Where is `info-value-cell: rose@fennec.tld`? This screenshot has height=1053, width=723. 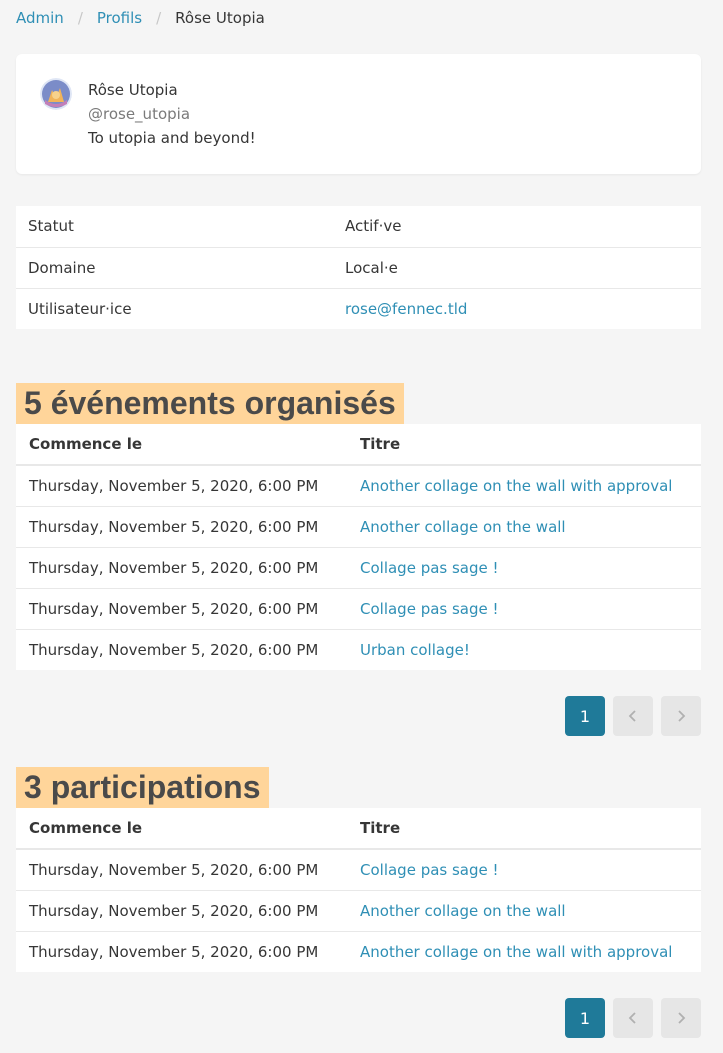 info-value-cell: rose@fennec.tld is located at coordinates (517, 308).